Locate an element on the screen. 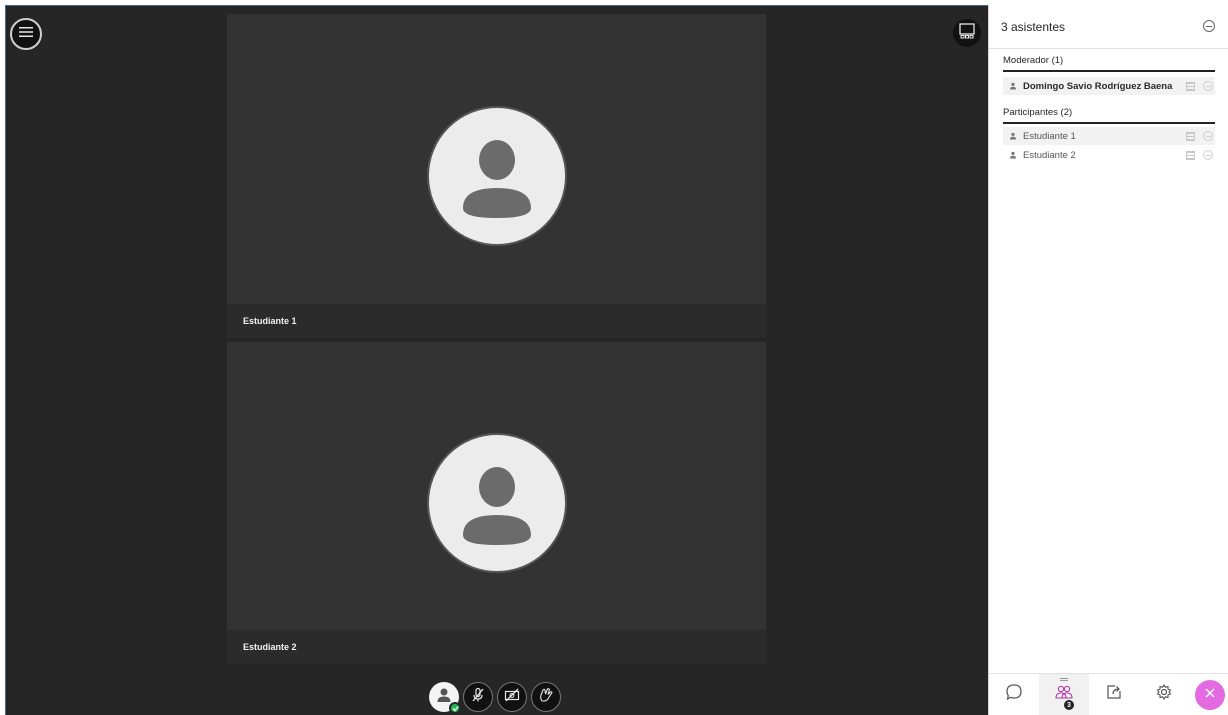  participant-name-label: Estudiante 1 is located at coordinates (496, 321).